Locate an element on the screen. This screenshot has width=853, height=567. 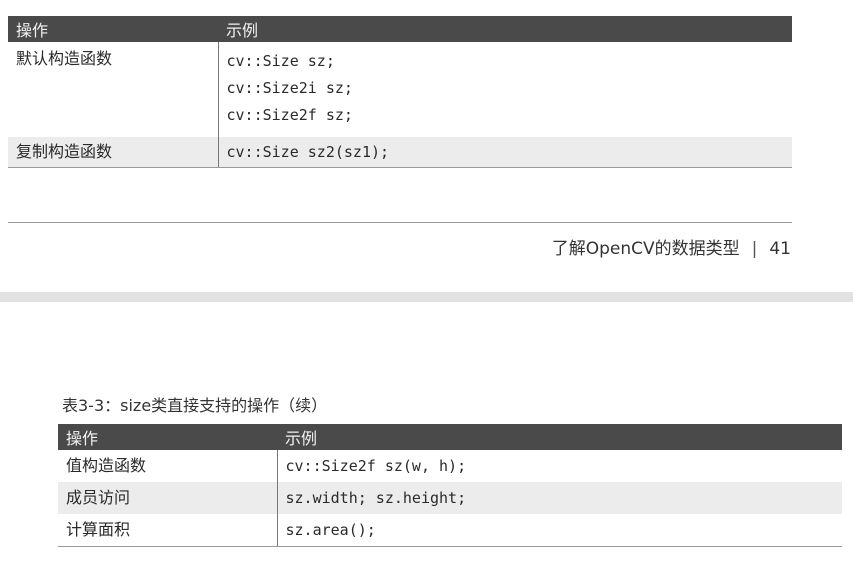
operation-name: 复制构造函数 is located at coordinates (113, 152).